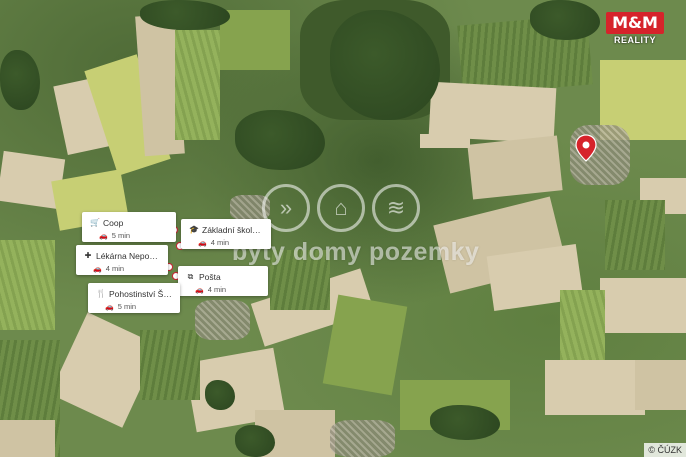 Image resolution: width=686 pixels, height=457 pixels. Describe the element at coordinates (634, 40) in the screenshot. I see `logo-subtext: REALITY` at that location.